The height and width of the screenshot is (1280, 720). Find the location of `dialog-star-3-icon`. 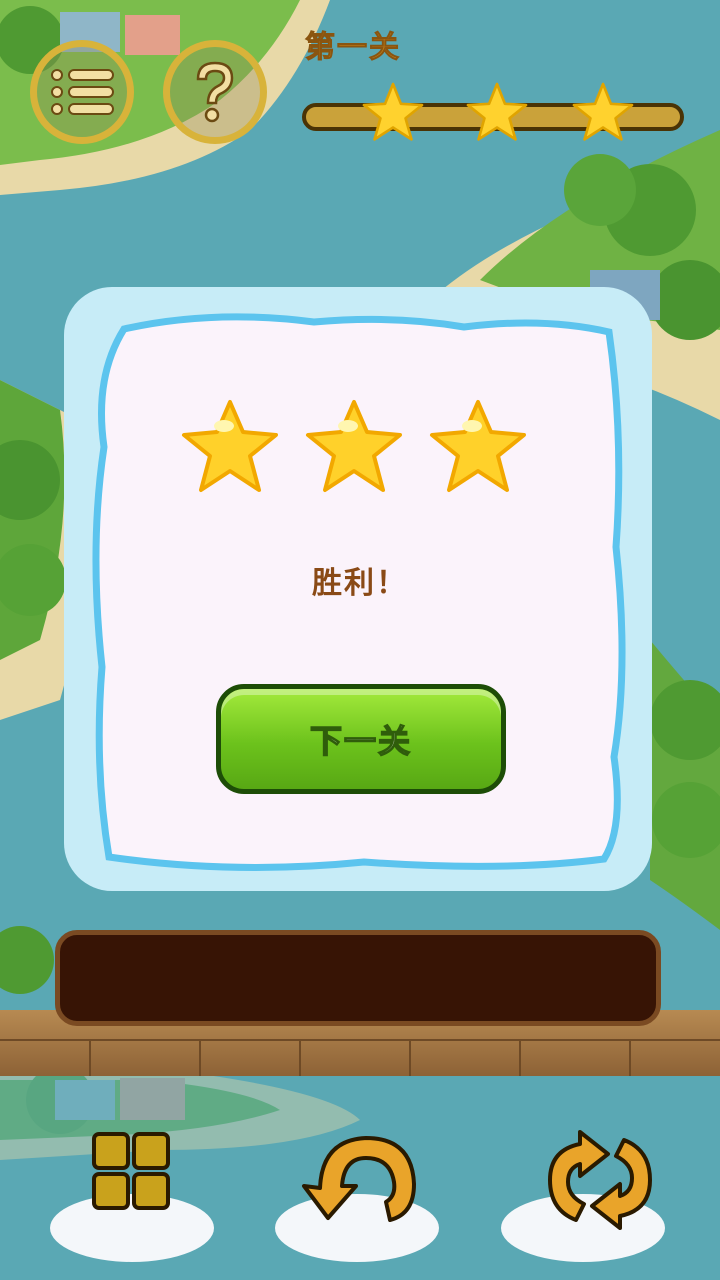

dialog-star-3-icon is located at coordinates (478, 446).